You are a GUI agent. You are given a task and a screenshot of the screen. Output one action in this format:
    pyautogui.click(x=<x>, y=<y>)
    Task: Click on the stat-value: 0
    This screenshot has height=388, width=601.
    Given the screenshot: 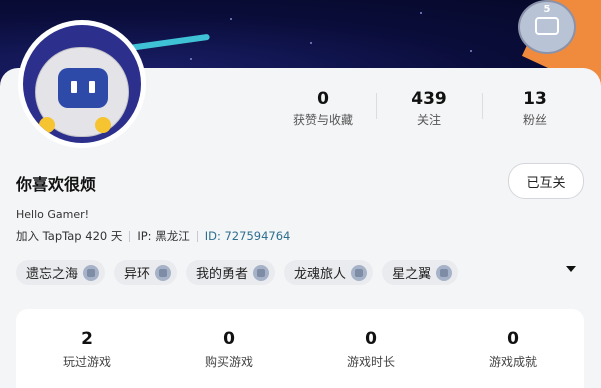 What is the action you would take?
    pyautogui.click(x=323, y=99)
    